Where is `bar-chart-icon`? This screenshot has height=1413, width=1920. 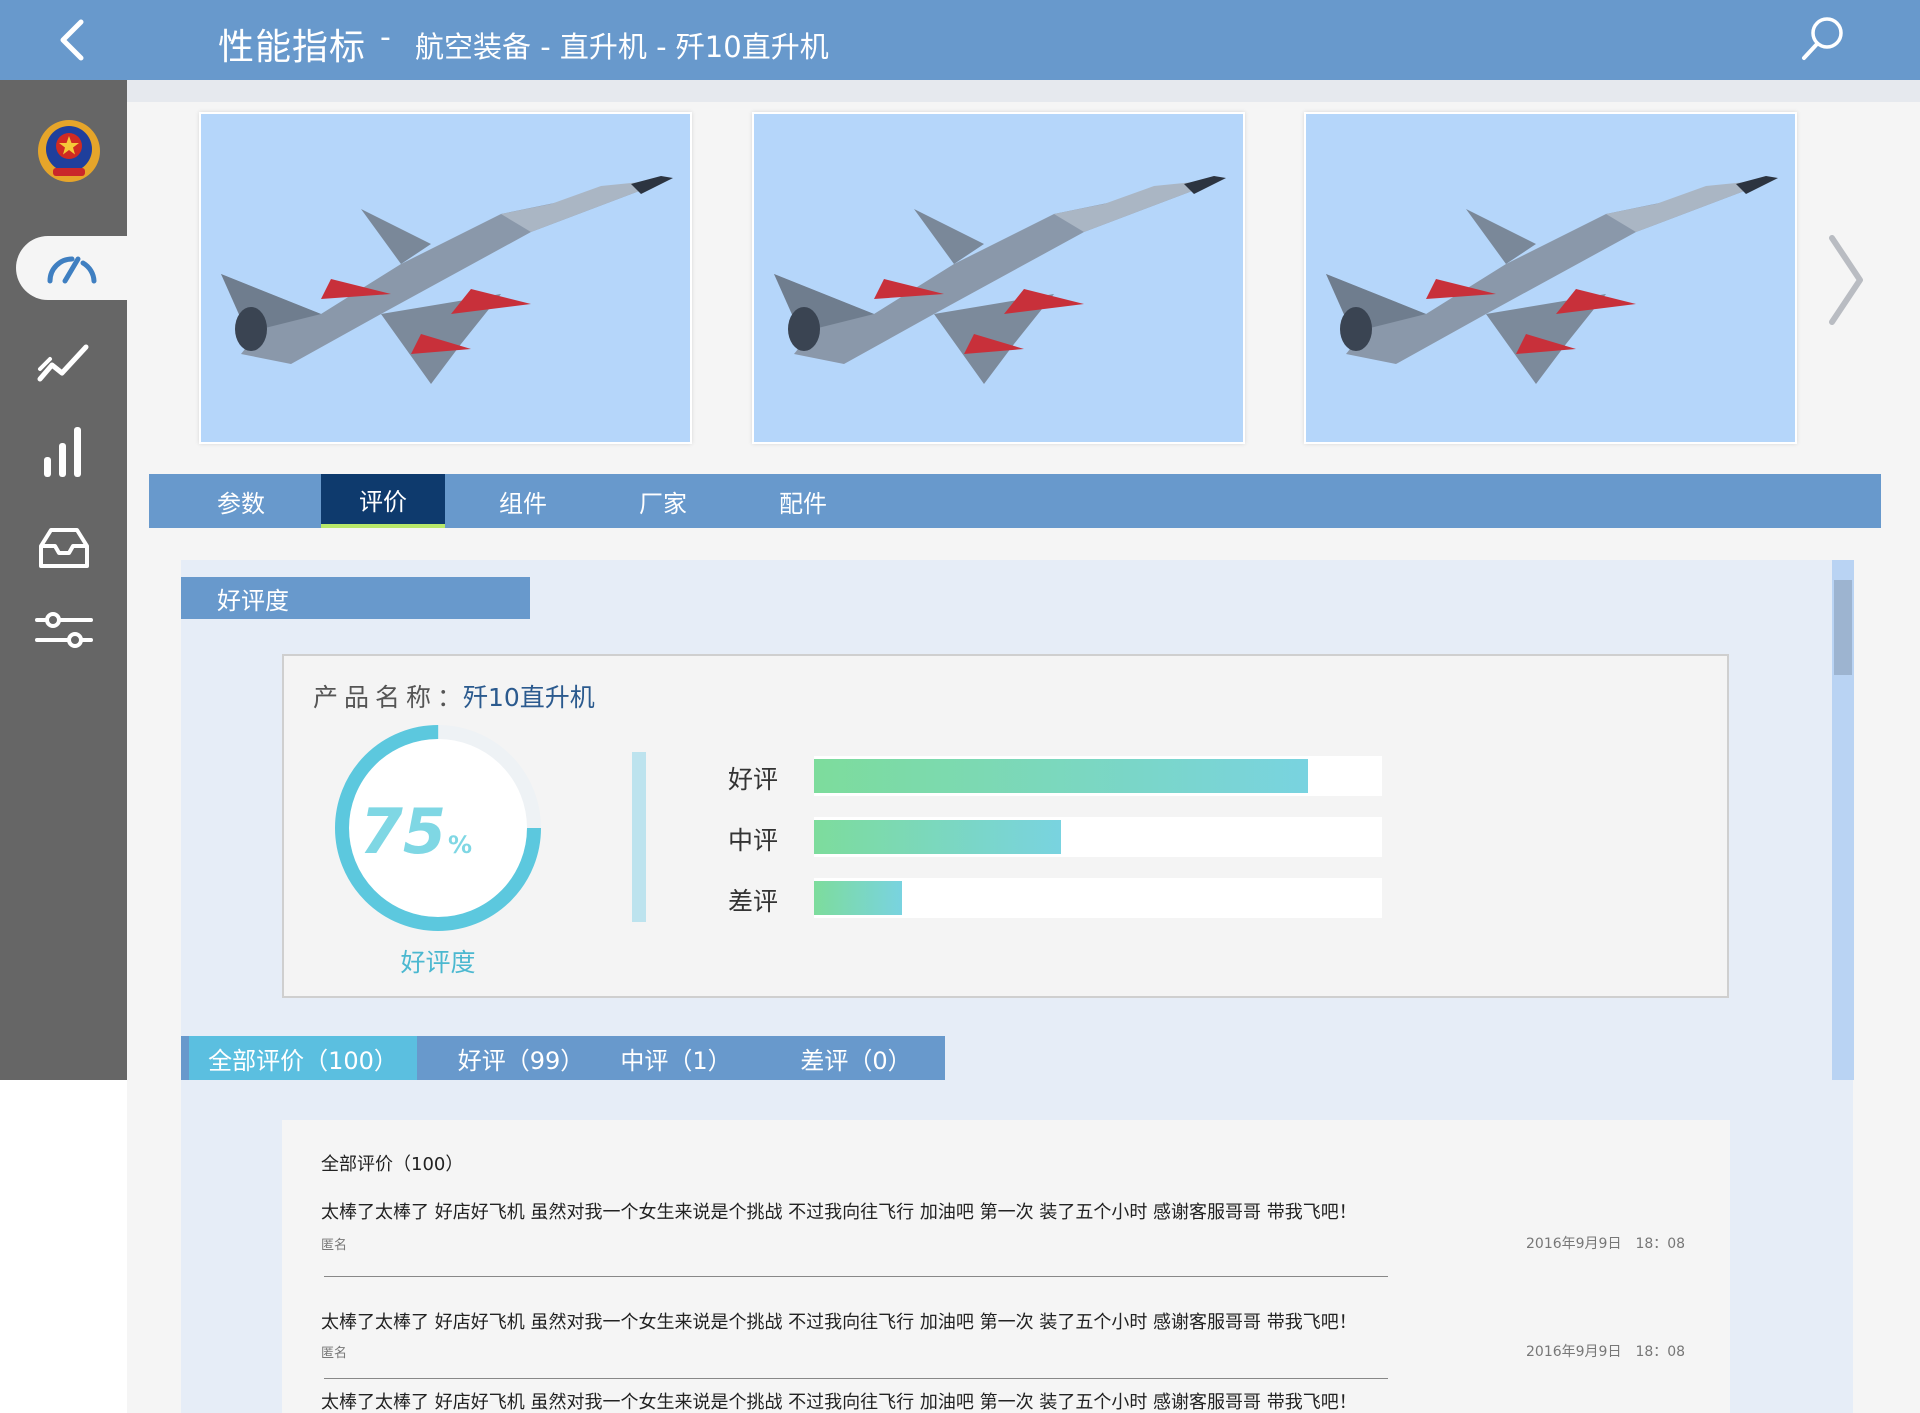
bar-chart-icon is located at coordinates (62, 452).